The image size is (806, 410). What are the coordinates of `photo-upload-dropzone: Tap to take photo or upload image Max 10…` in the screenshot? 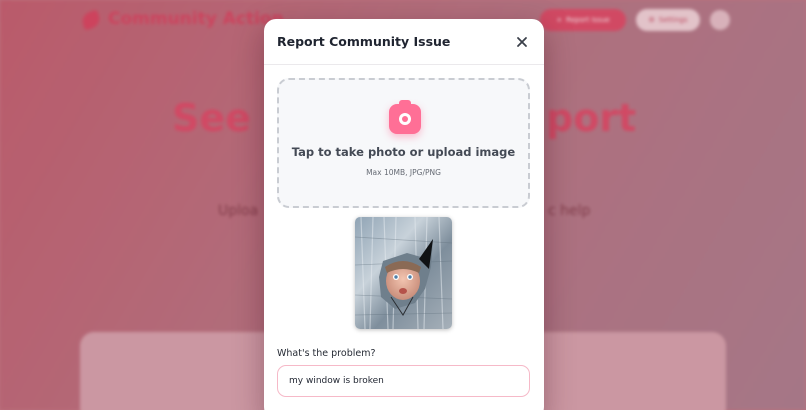 It's located at (403, 143).